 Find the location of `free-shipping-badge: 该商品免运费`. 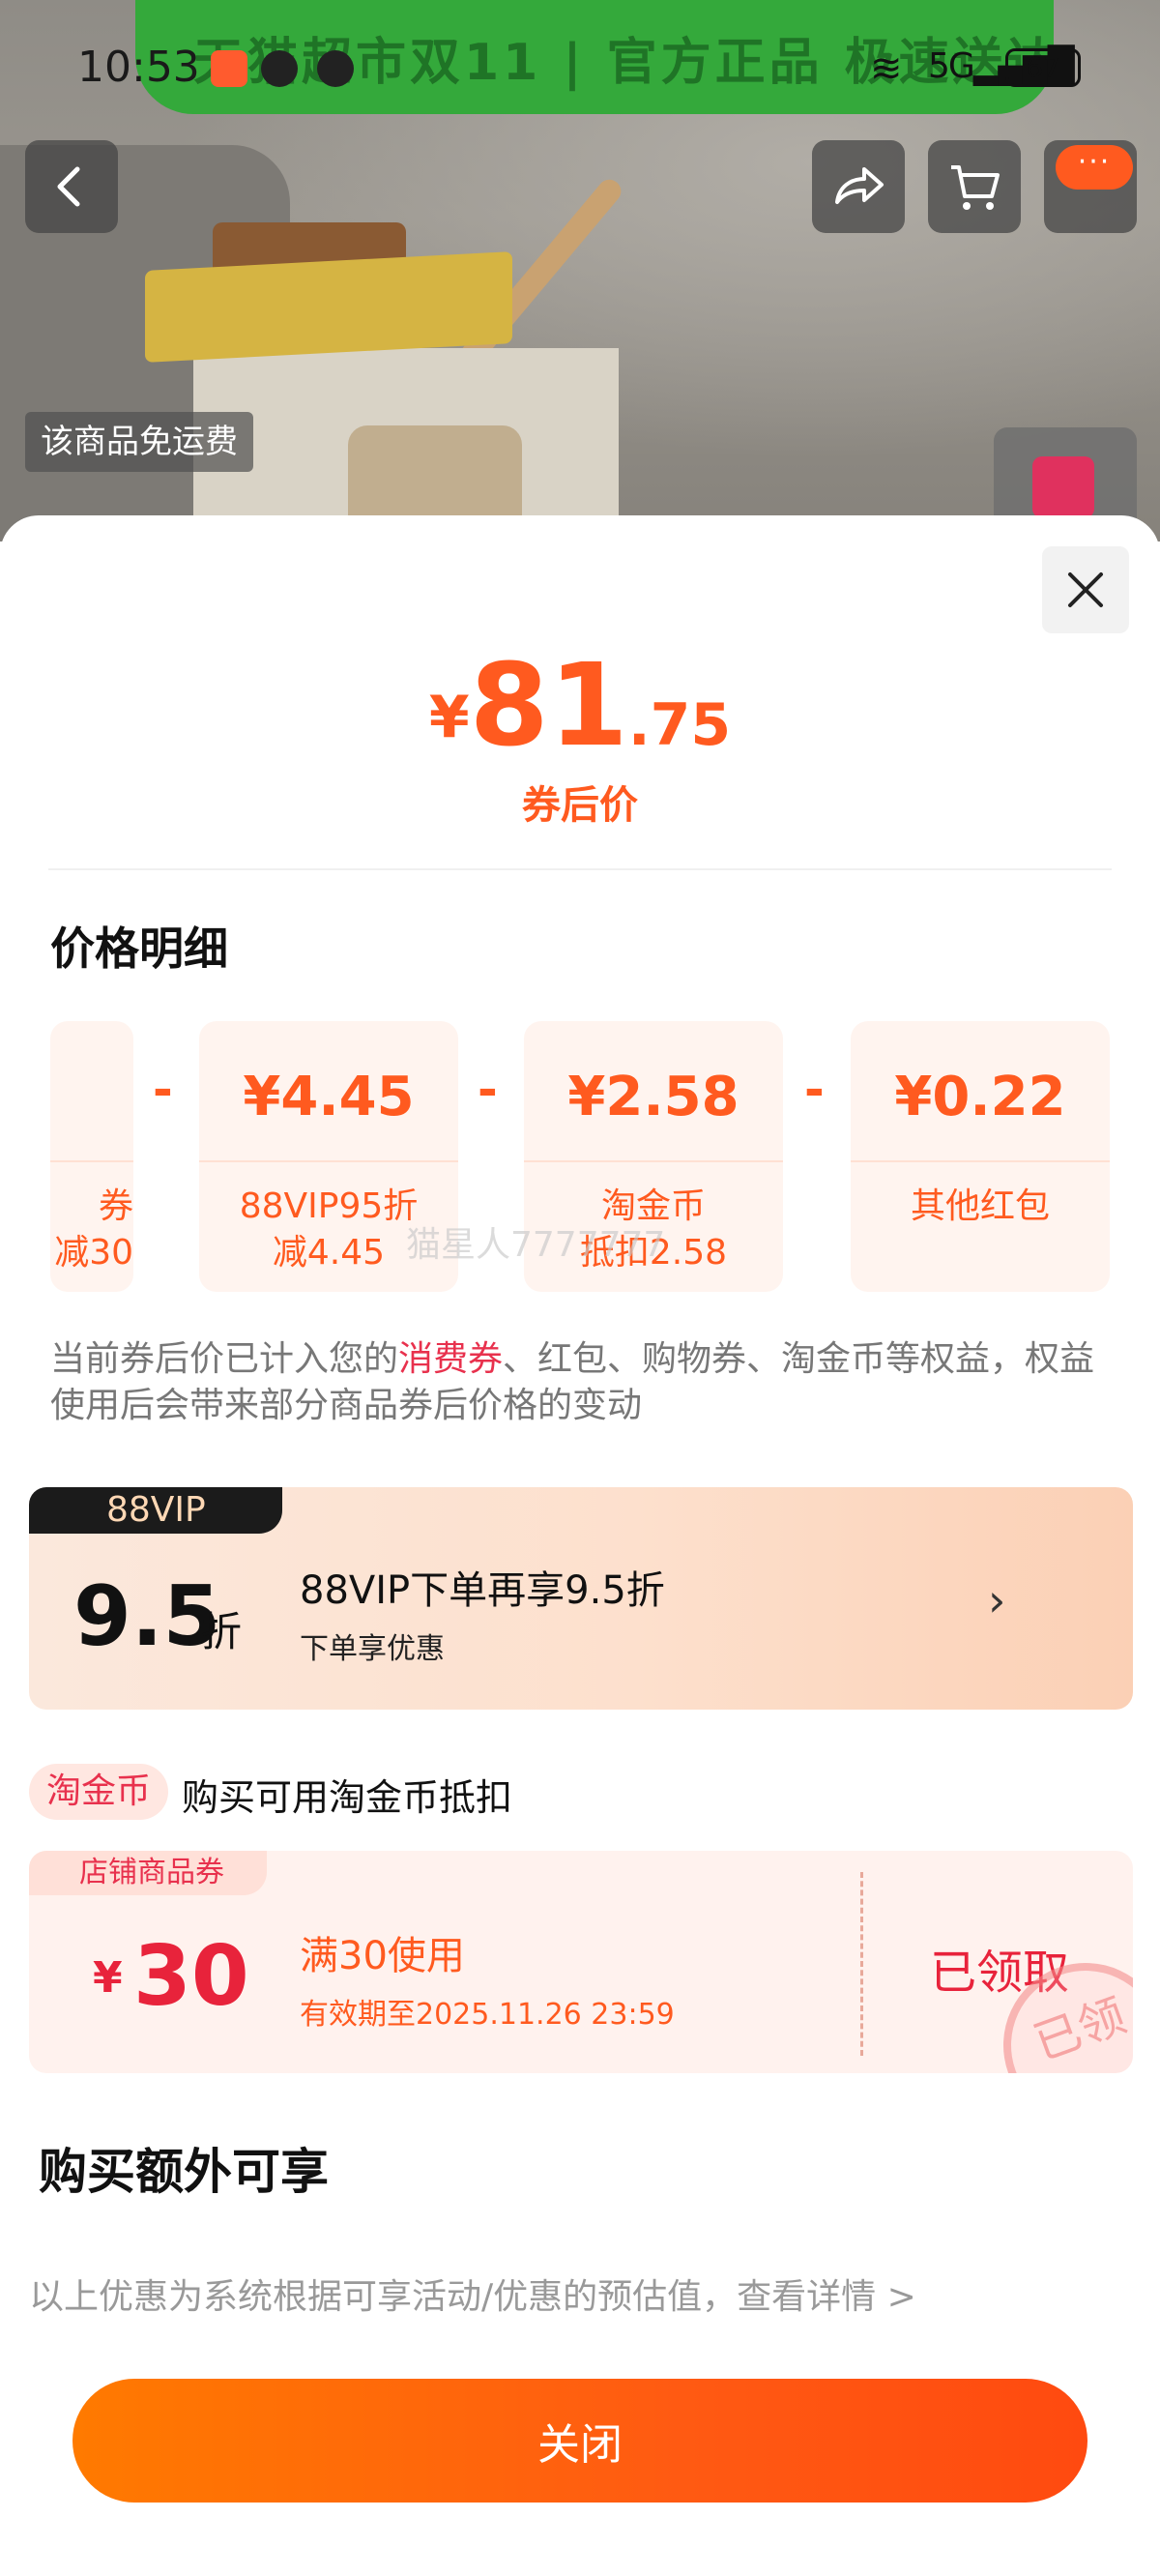

free-shipping-badge: 该商品免运费 is located at coordinates (139, 442).